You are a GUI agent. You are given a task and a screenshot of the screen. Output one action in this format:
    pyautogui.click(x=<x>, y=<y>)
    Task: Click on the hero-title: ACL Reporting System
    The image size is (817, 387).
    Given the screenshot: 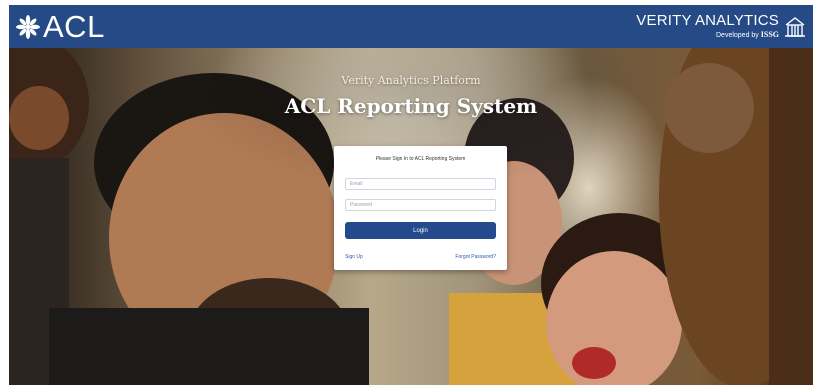 What is the action you would take?
    pyautogui.click(x=411, y=106)
    